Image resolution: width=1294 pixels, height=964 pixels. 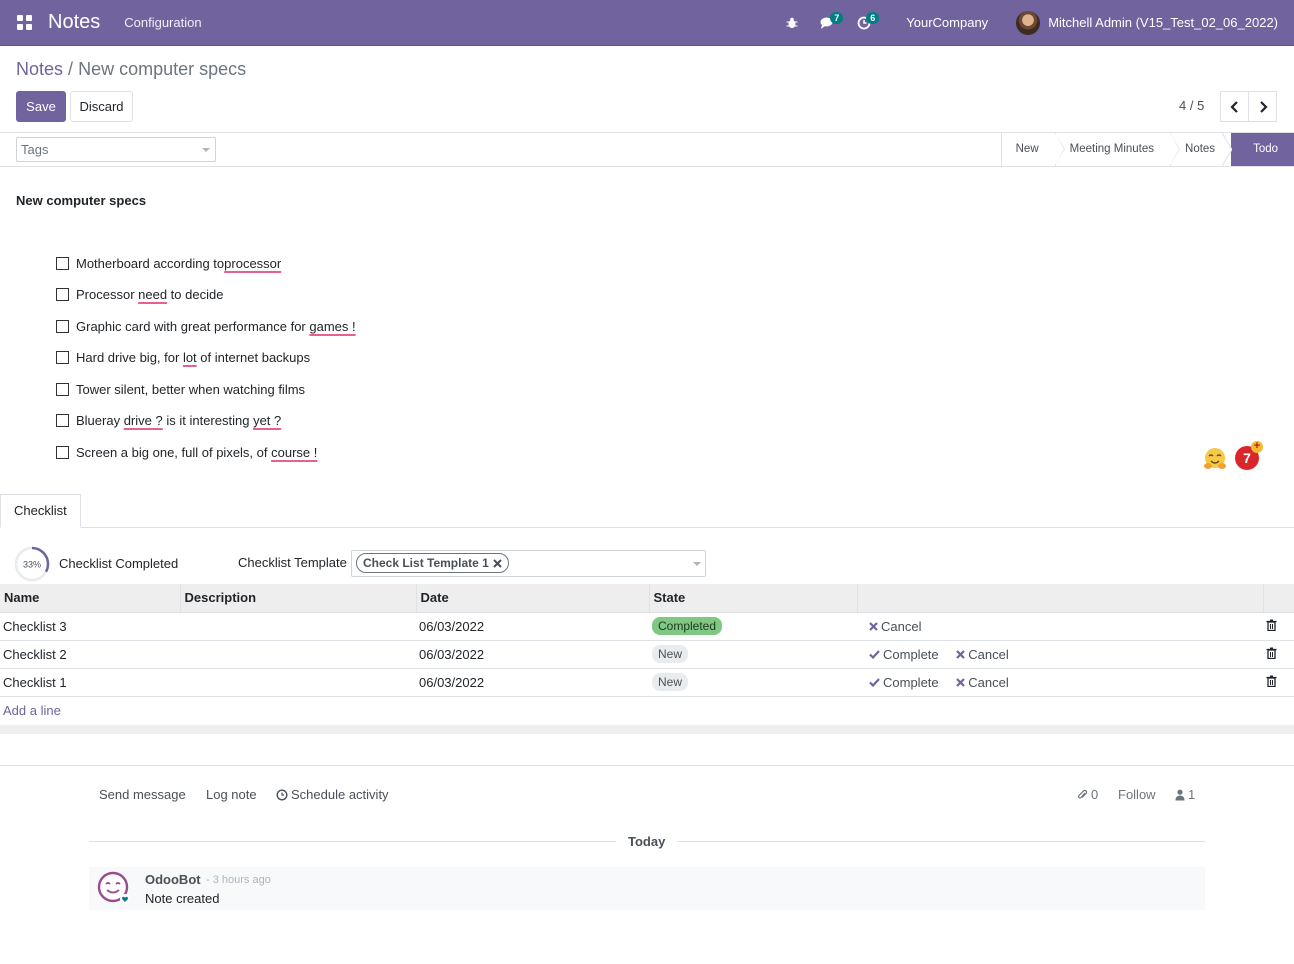 I want to click on breadcrumb-parent: Notes, so click(x=39, y=69).